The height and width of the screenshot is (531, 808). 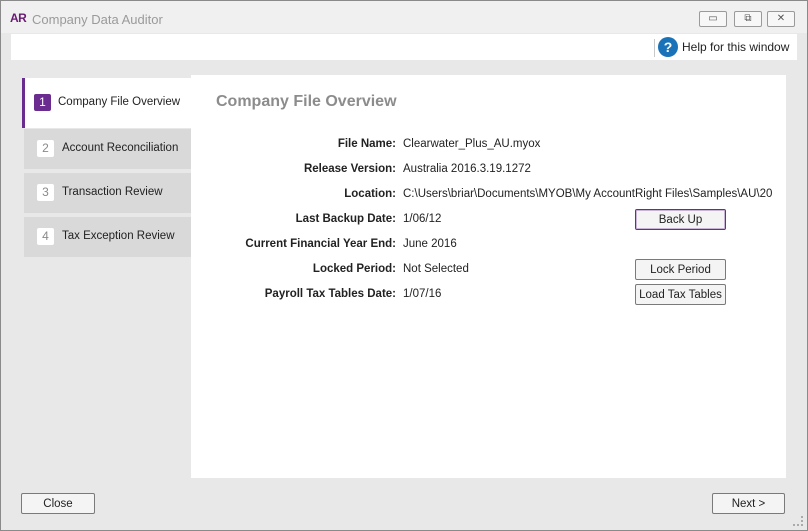 I want to click on step-company-file-overview: 1 Company File Overview, so click(x=106, y=103).